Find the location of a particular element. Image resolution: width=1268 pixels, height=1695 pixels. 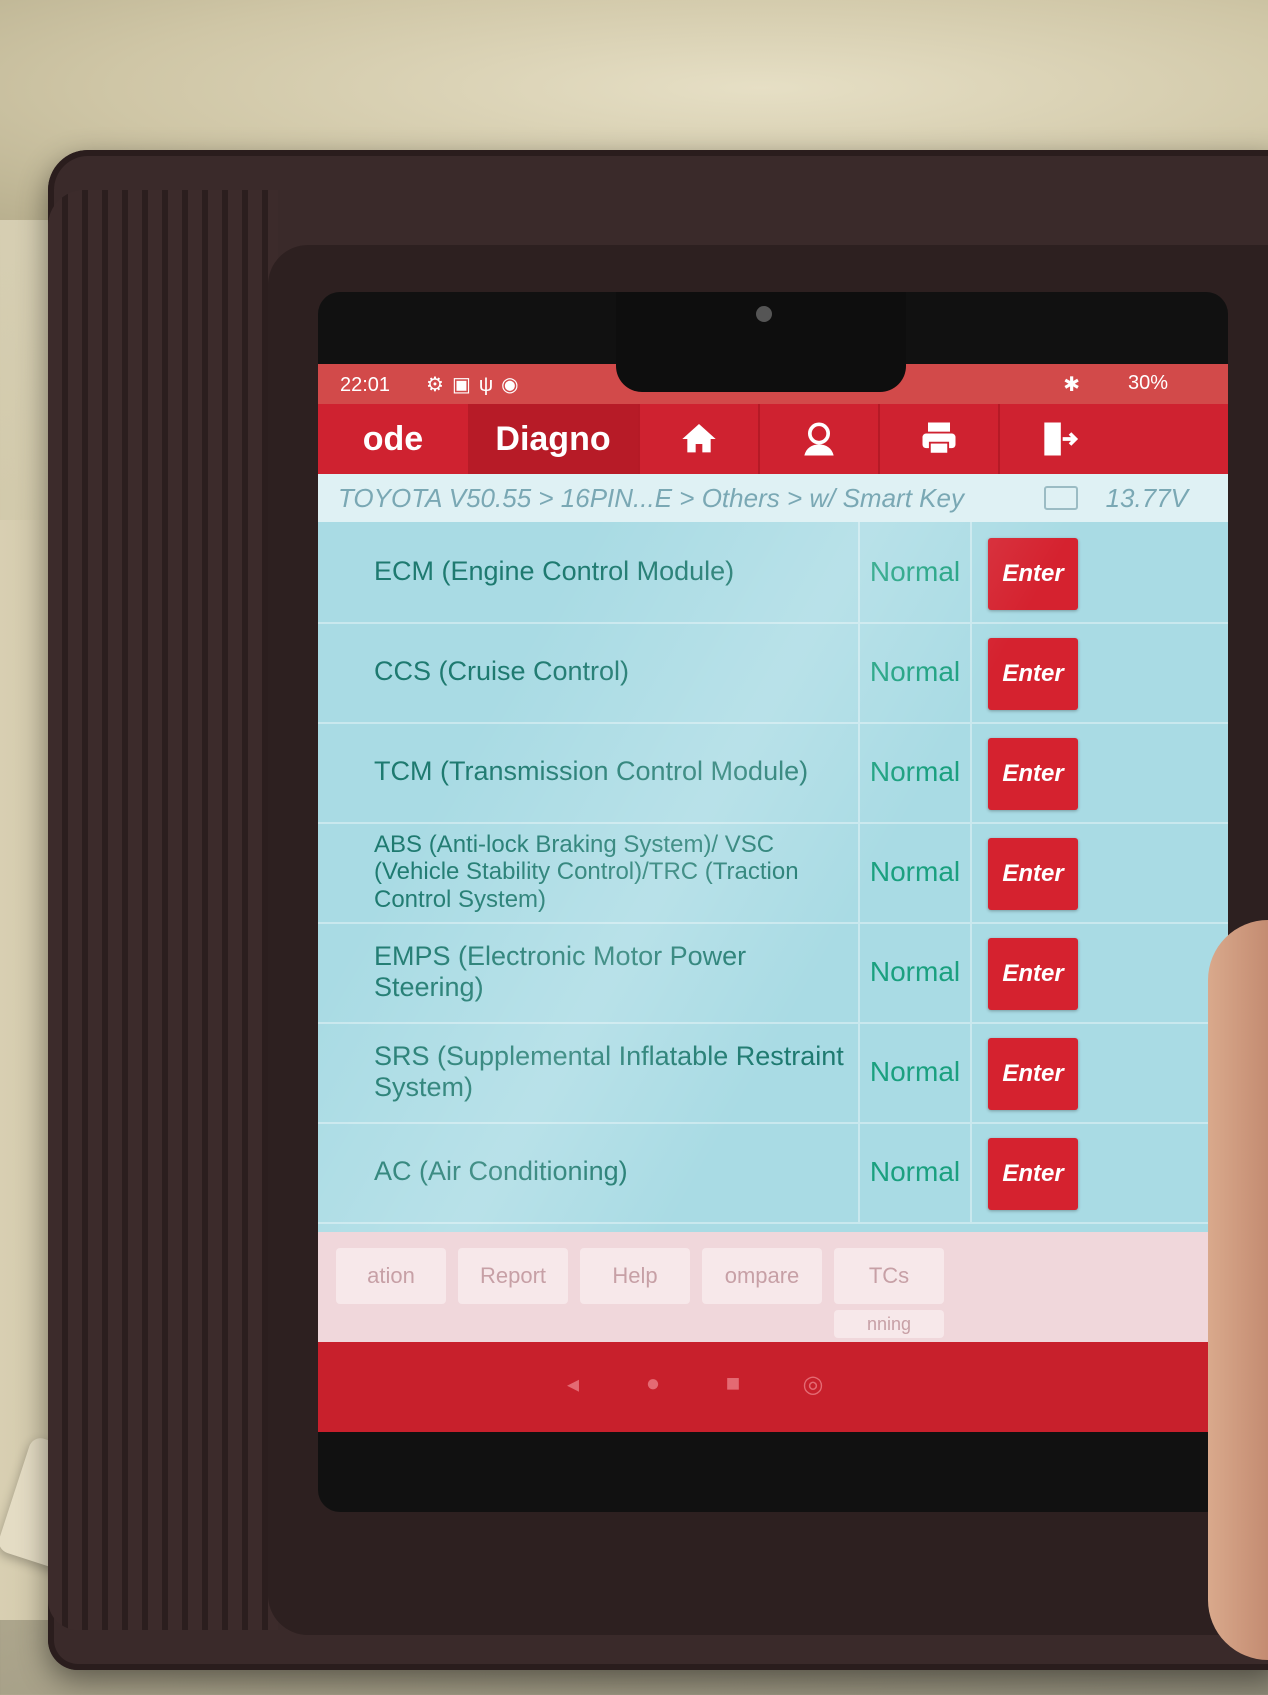

status-time: 22:01 is located at coordinates (365, 385).